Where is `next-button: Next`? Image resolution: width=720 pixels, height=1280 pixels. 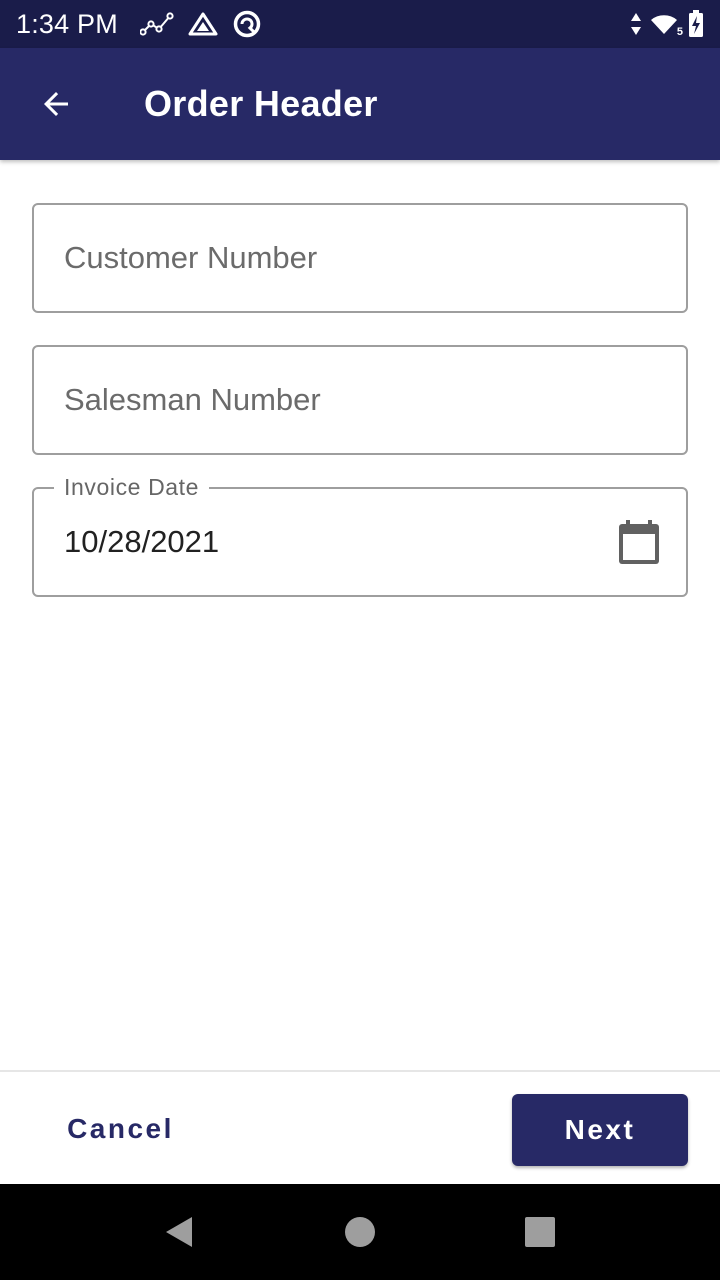 next-button: Next is located at coordinates (600, 1130).